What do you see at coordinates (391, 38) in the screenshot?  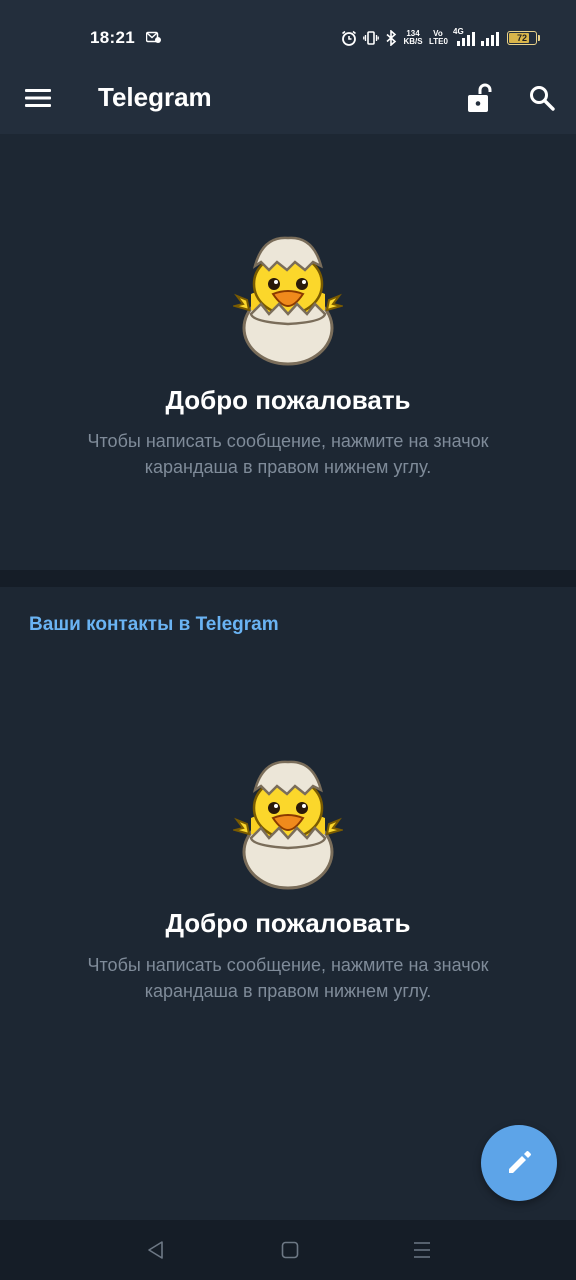 I see `bluetooth-icon` at bounding box center [391, 38].